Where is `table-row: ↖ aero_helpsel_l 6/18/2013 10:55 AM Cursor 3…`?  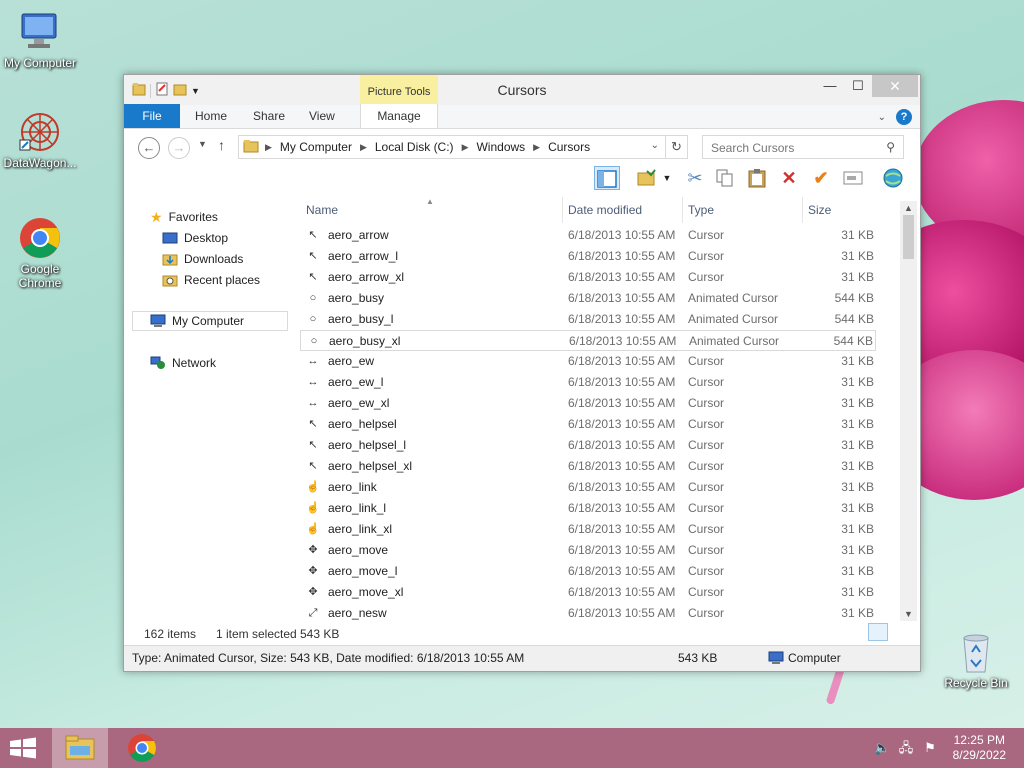 table-row: ↖ aero_helpsel_l 6/18/2013 10:55 AM Cursor 3… is located at coordinates (588, 445).